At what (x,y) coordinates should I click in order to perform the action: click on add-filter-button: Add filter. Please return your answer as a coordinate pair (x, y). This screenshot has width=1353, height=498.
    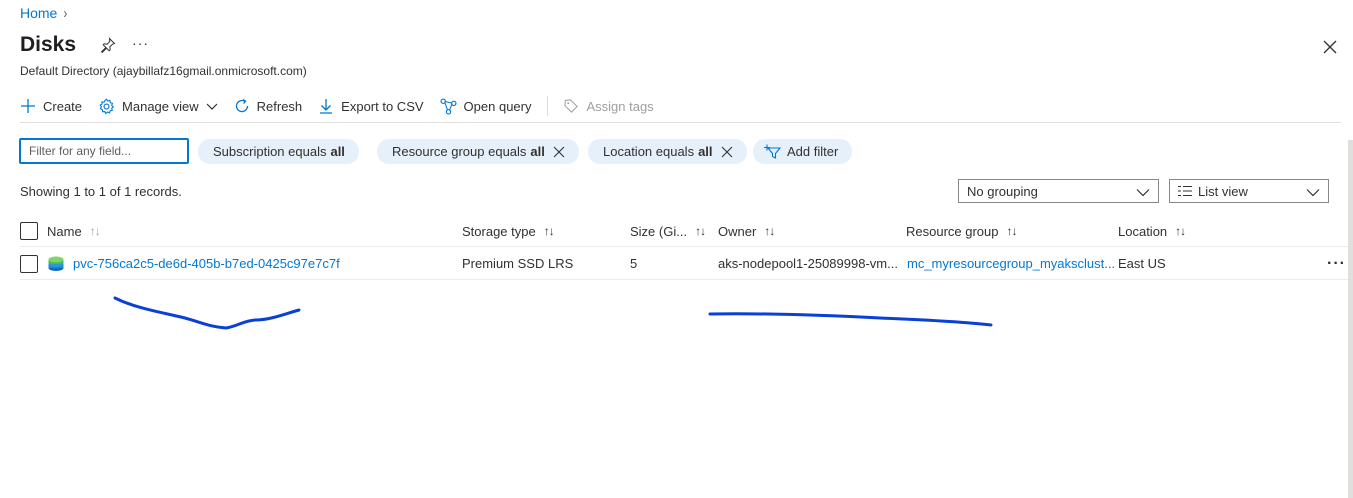
    Looking at the image, I should click on (803, 151).